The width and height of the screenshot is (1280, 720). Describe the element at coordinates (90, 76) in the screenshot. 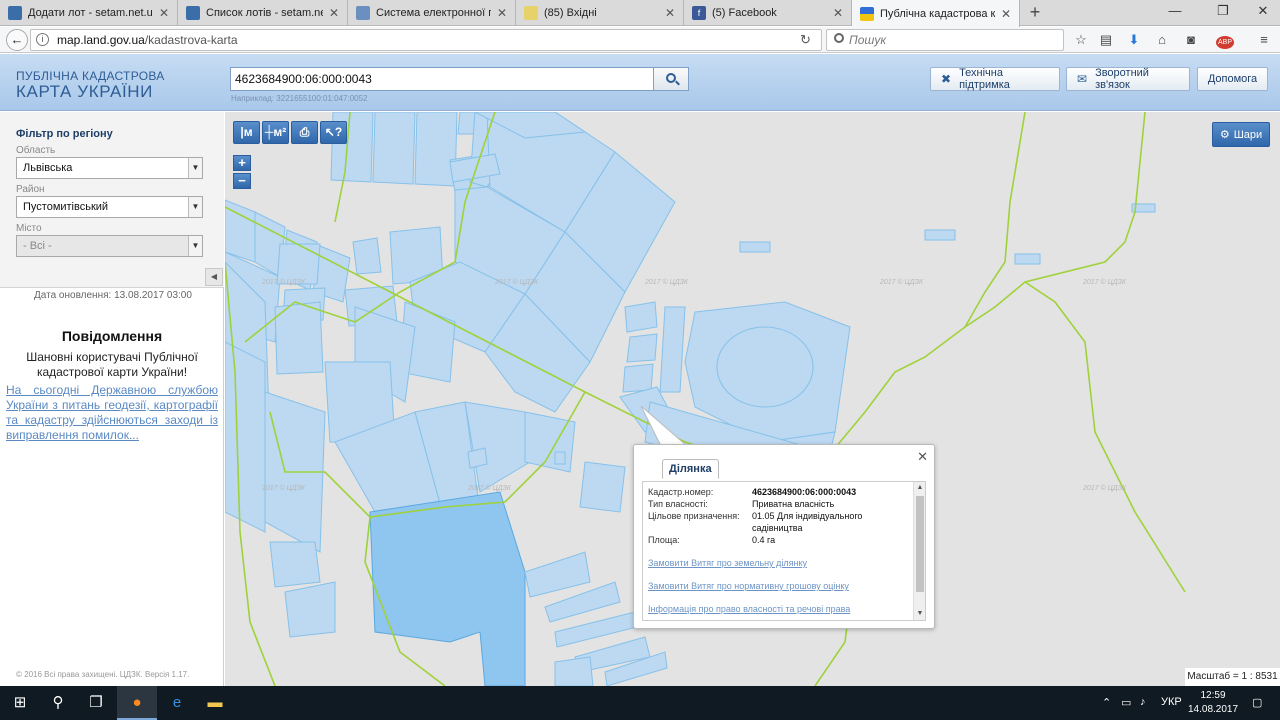

I see `site-logo-line1: ПУБЛІЧНА КАДАСТРОВА` at that location.